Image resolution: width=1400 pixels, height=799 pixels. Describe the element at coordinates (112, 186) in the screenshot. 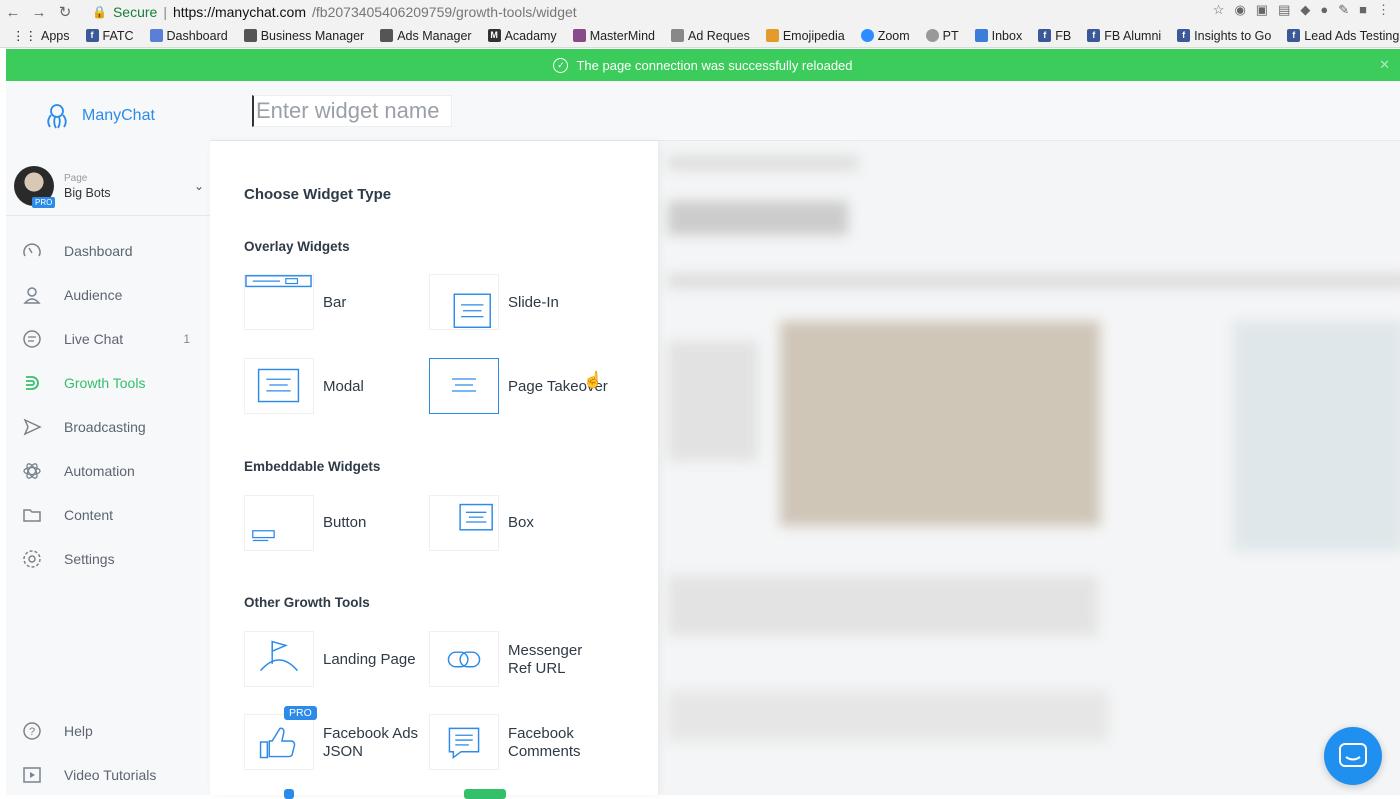

I see `page-selector: PRO Page Big Bots ⌄` at that location.